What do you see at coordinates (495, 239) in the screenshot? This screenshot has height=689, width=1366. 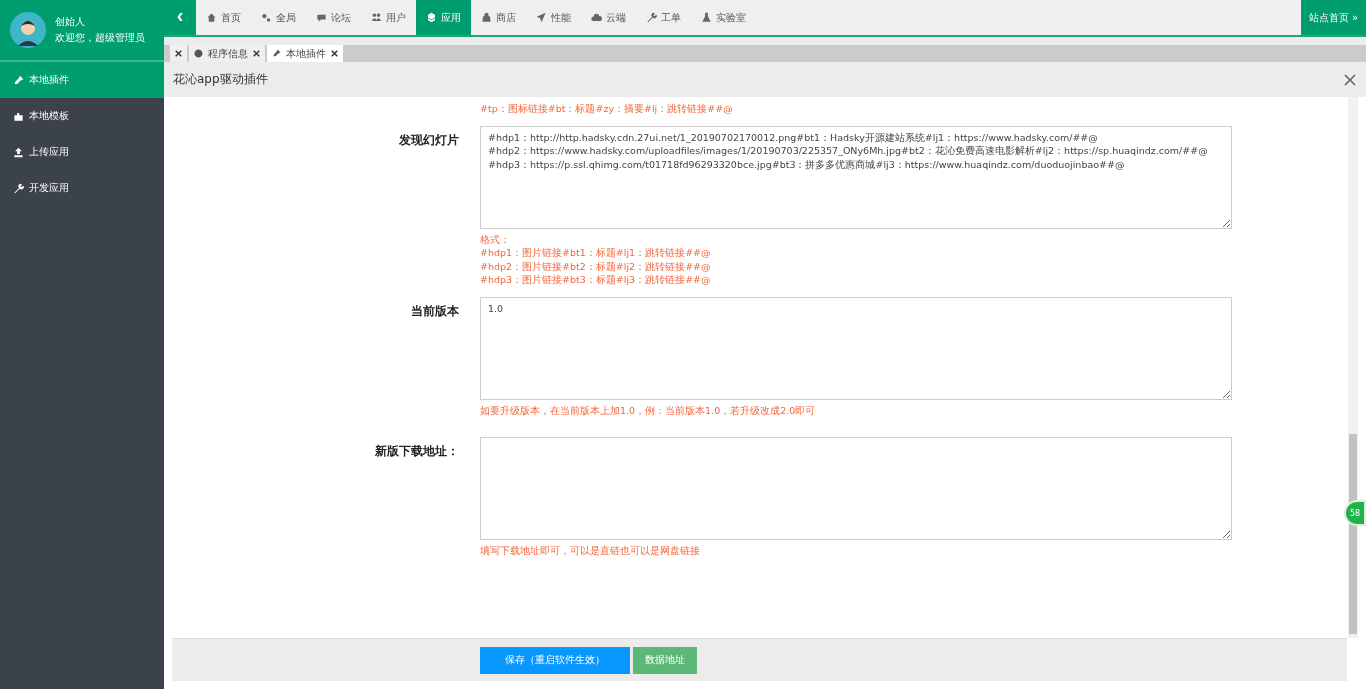 I see `hint-text: 格式：` at bounding box center [495, 239].